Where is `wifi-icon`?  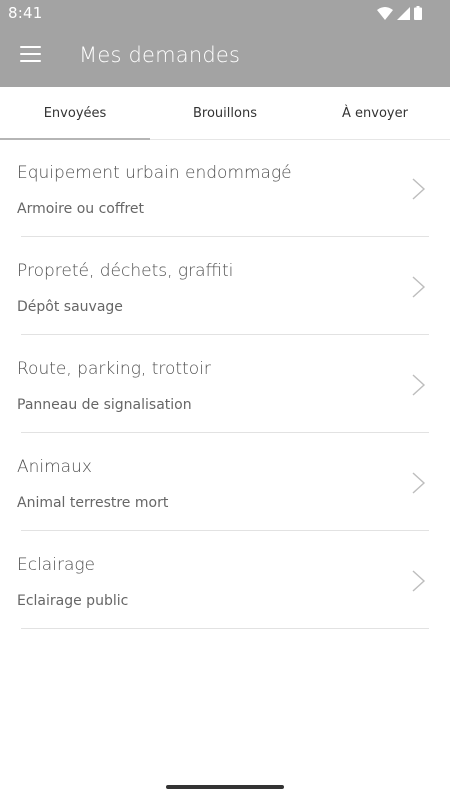
wifi-icon is located at coordinates (385, 13).